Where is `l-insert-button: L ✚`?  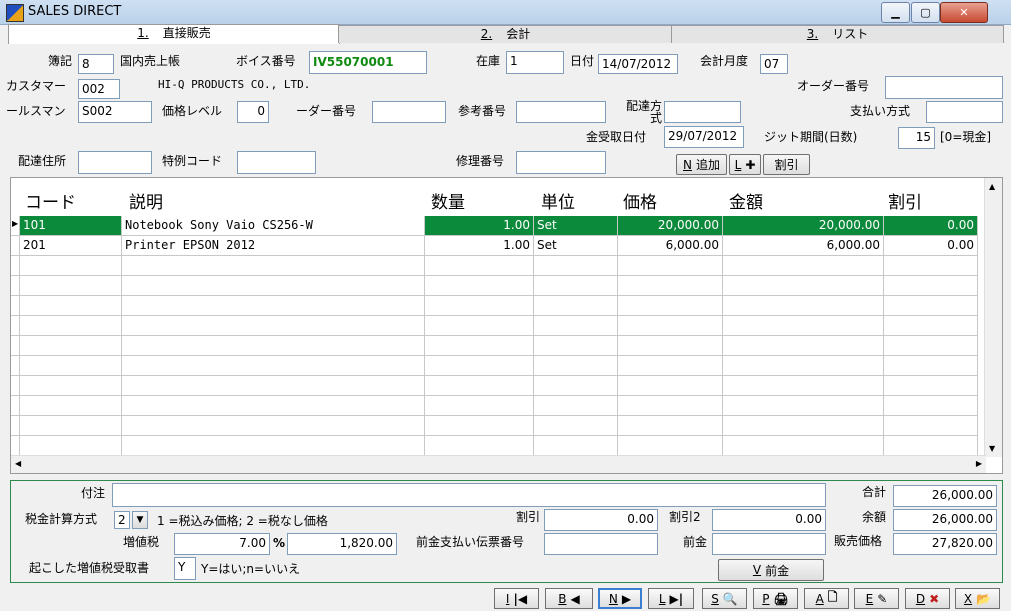
l-insert-button: L ✚ is located at coordinates (745, 164).